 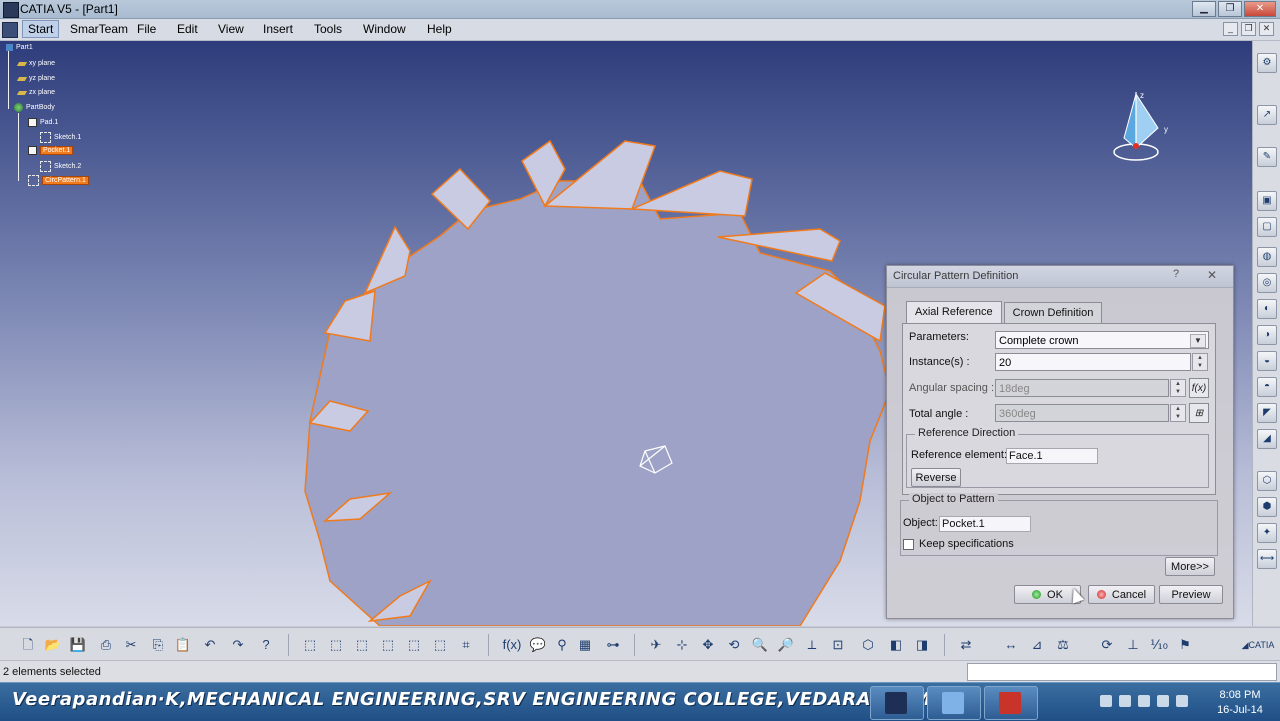 What do you see at coordinates (1060, 277) in the screenshot?
I see `dialog-title-bar: Circular Pattern Definition ? ✕` at bounding box center [1060, 277].